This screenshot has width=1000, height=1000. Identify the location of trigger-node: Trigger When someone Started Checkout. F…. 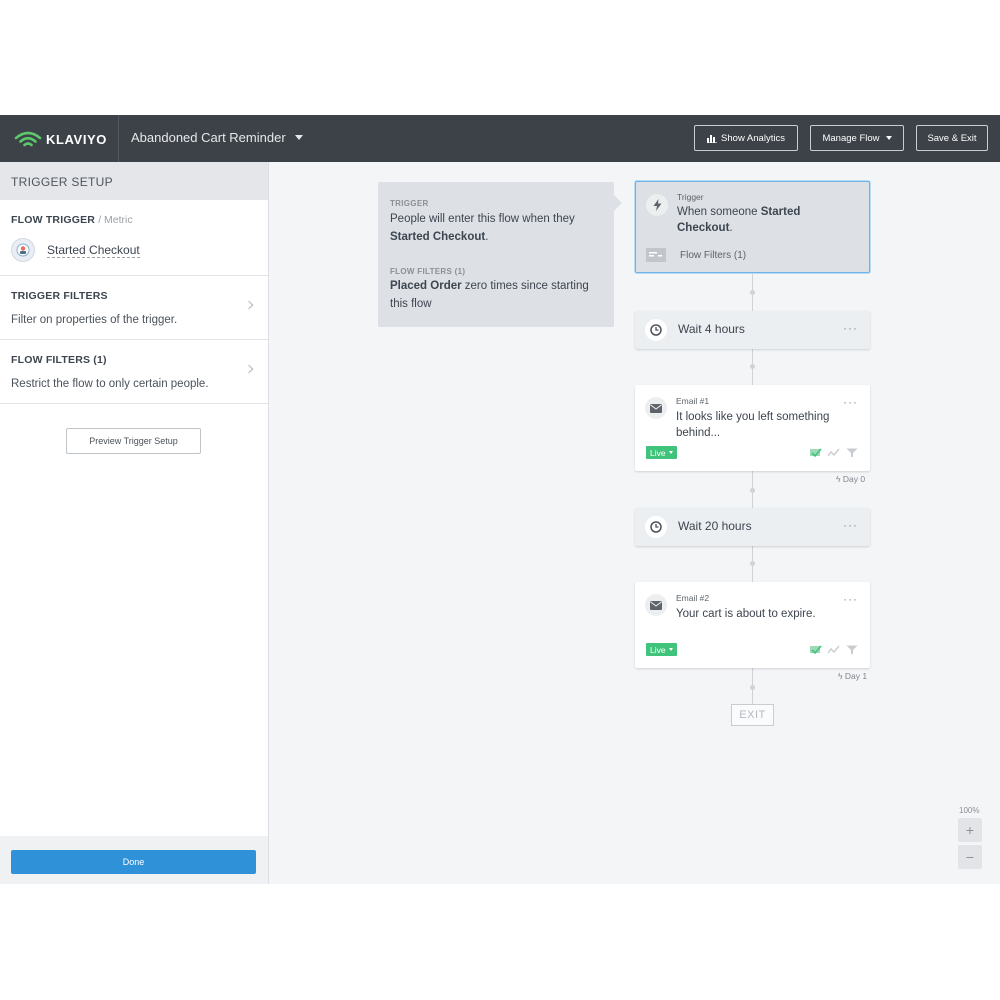
(752, 227).